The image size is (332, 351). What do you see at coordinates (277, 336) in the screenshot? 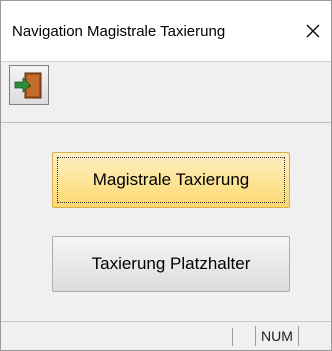
I see `num-lock-indicator: NUM` at bounding box center [277, 336].